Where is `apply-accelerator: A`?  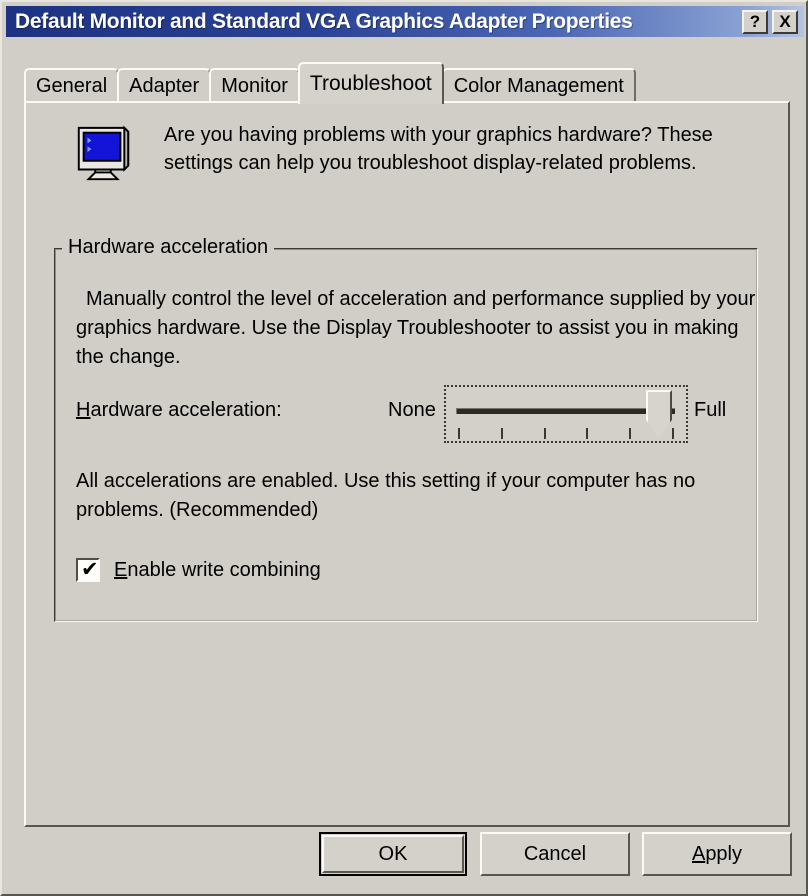 apply-accelerator: A is located at coordinates (698, 853).